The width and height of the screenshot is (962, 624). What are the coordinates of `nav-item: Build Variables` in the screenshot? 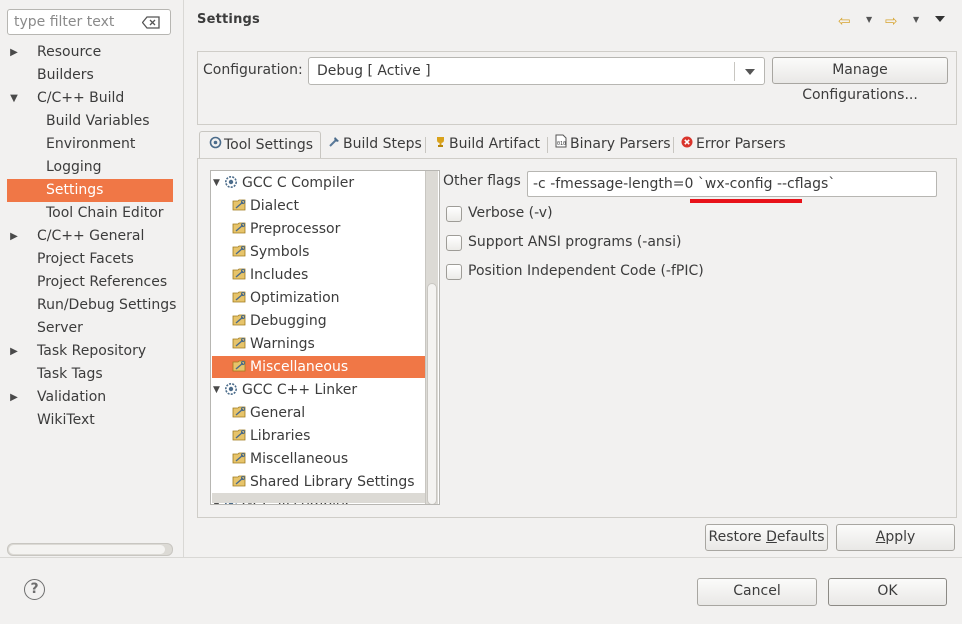 It's located at (98, 121).